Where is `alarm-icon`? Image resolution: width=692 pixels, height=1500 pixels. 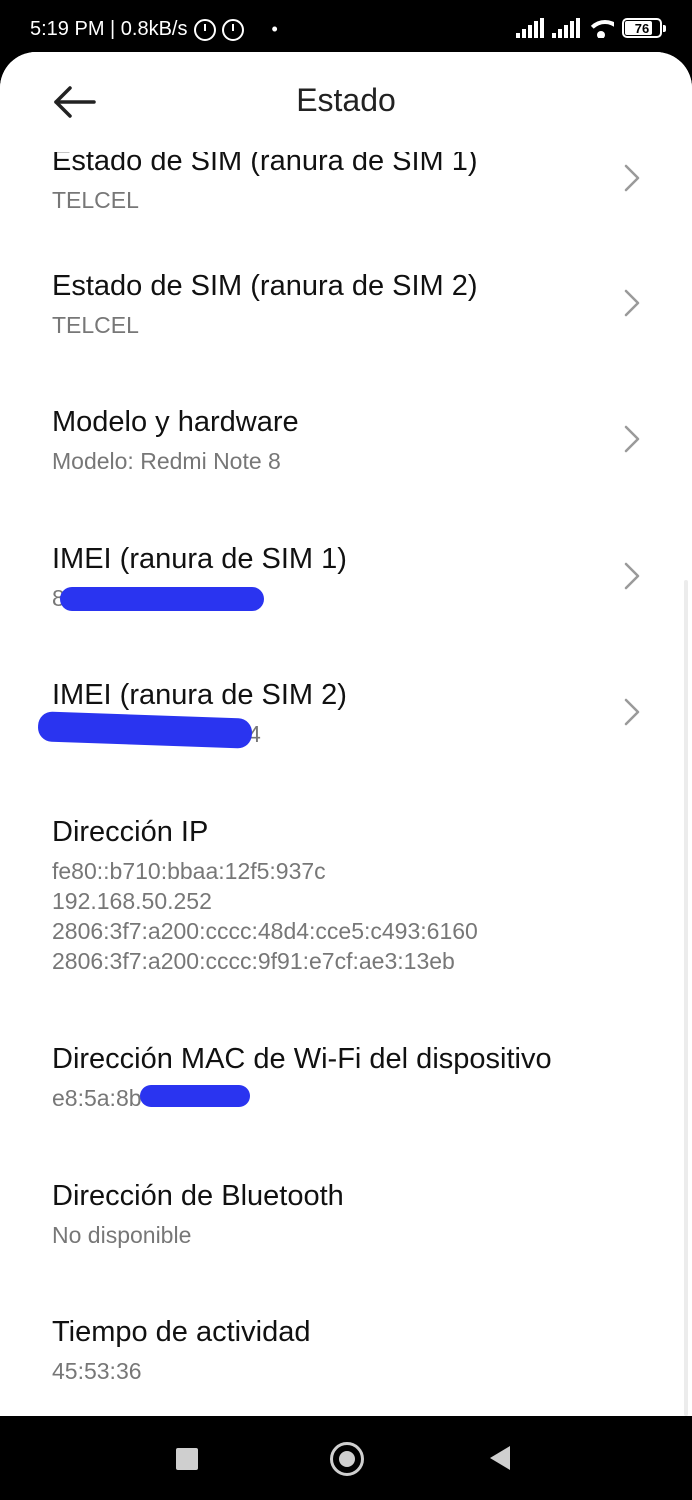 alarm-icon is located at coordinates (232, 29).